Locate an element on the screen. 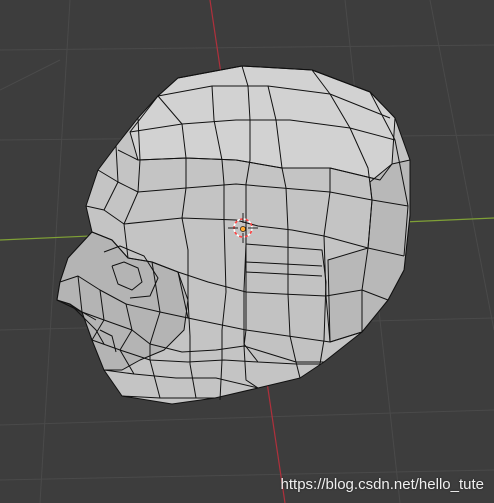  watermark-text: https://blog.csdn.net/hello_tute is located at coordinates (382, 484).